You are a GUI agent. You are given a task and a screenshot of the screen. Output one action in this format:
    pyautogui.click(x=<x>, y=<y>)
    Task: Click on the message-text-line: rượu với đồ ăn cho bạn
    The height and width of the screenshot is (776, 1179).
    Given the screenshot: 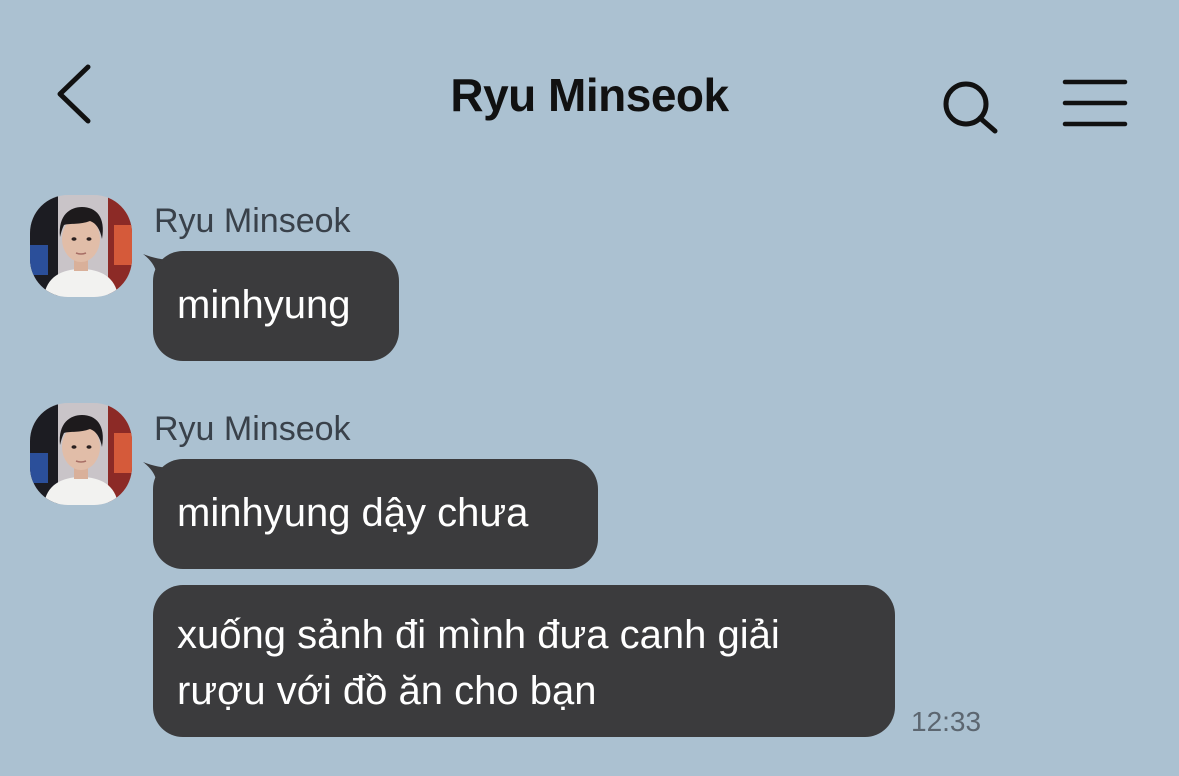 What is the action you would take?
    pyautogui.click(x=387, y=691)
    